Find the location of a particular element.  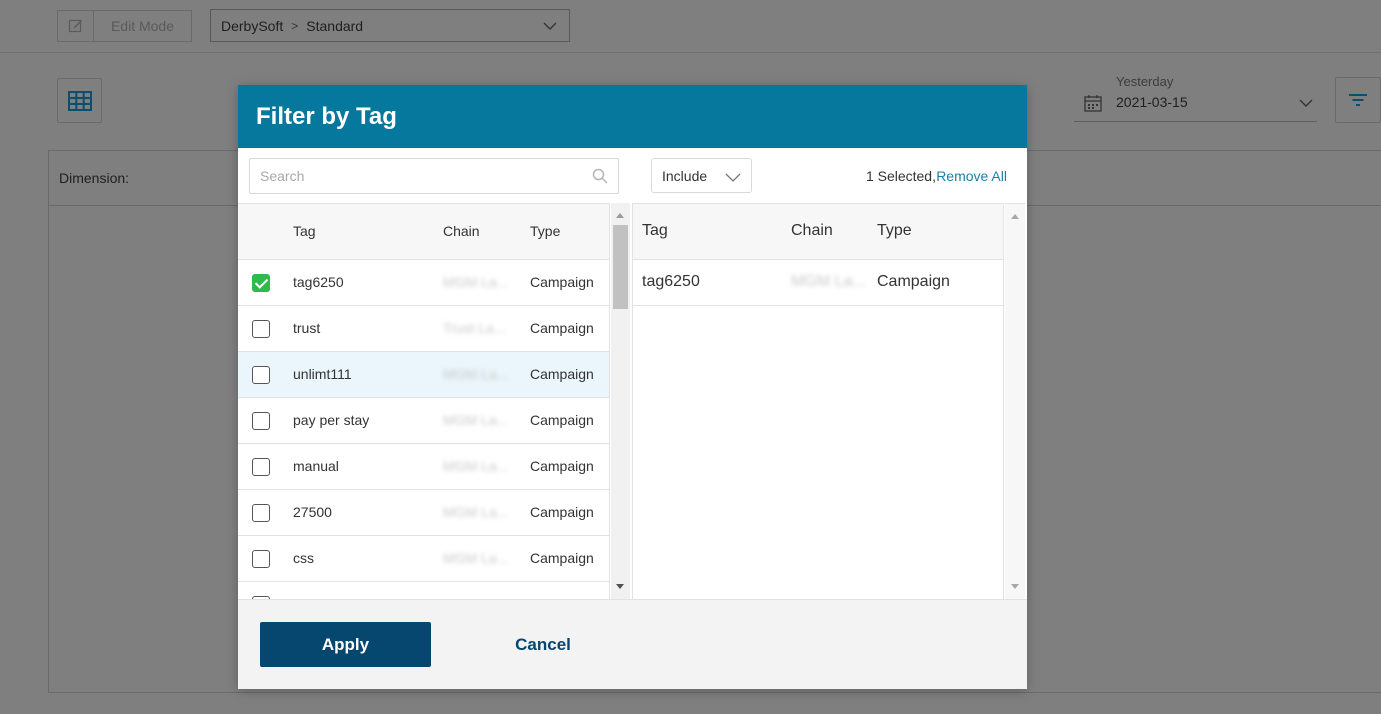

dialog-title: Filter by Tag is located at coordinates (326, 116).